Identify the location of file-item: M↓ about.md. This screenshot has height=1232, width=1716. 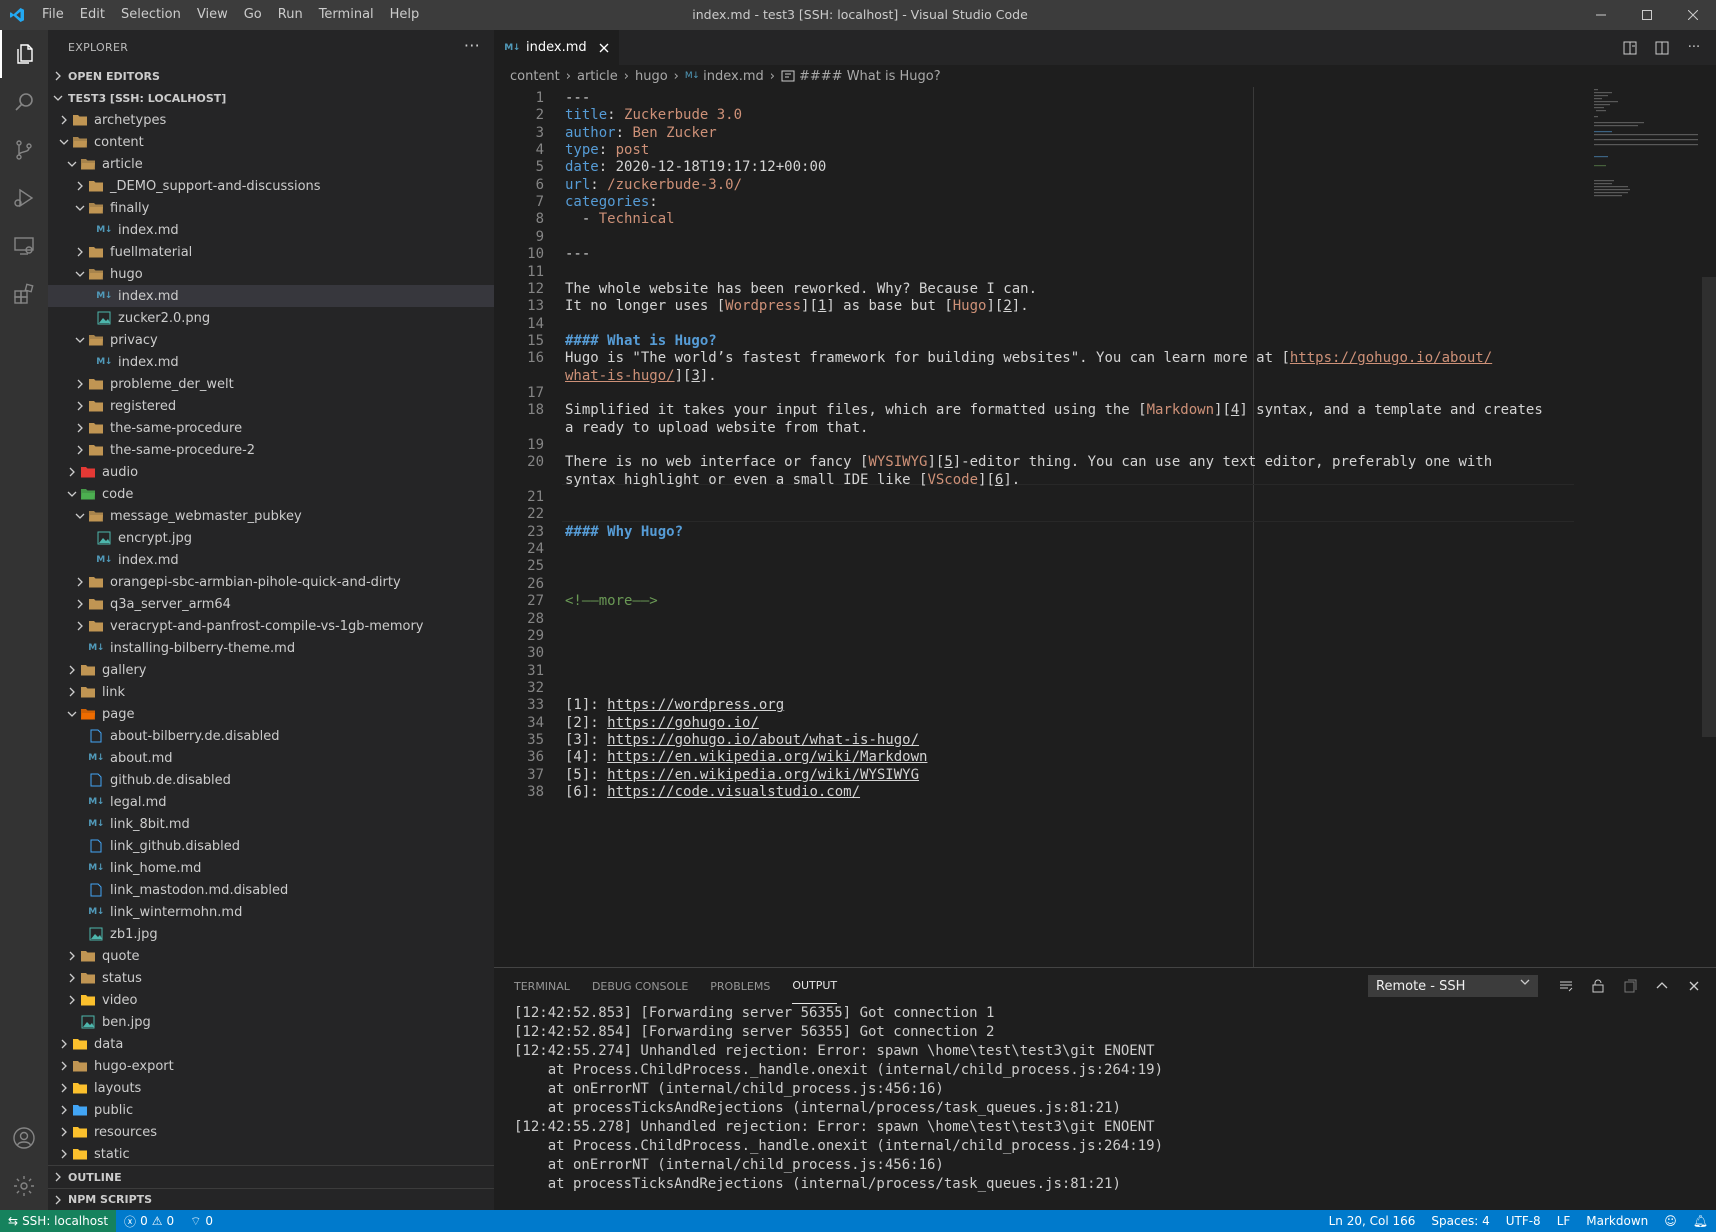
(271, 758).